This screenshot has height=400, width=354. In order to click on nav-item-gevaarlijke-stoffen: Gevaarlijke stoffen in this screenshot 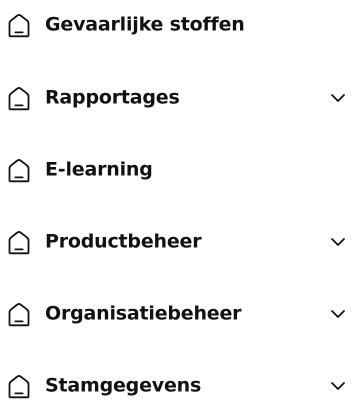, I will do `click(177, 25)`.